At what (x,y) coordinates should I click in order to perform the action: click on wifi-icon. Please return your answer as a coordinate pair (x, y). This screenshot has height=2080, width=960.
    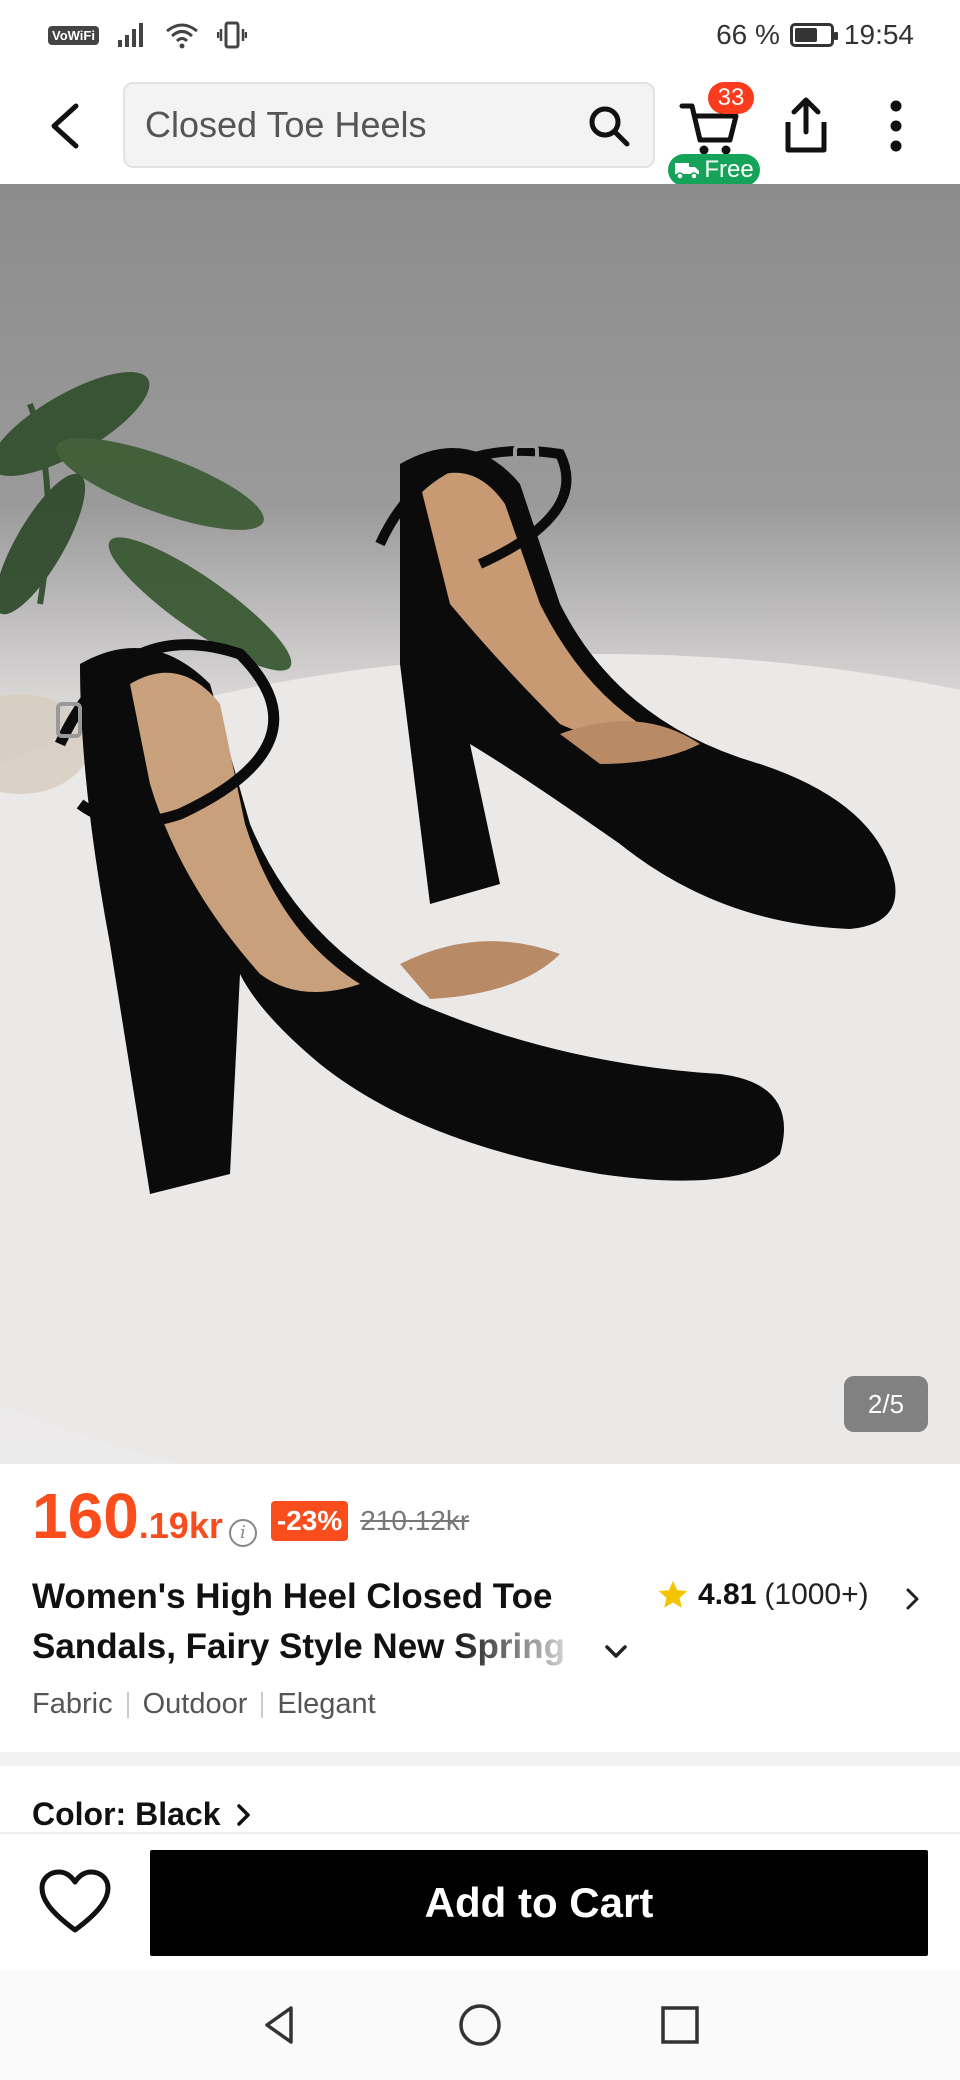
    Looking at the image, I should click on (182, 36).